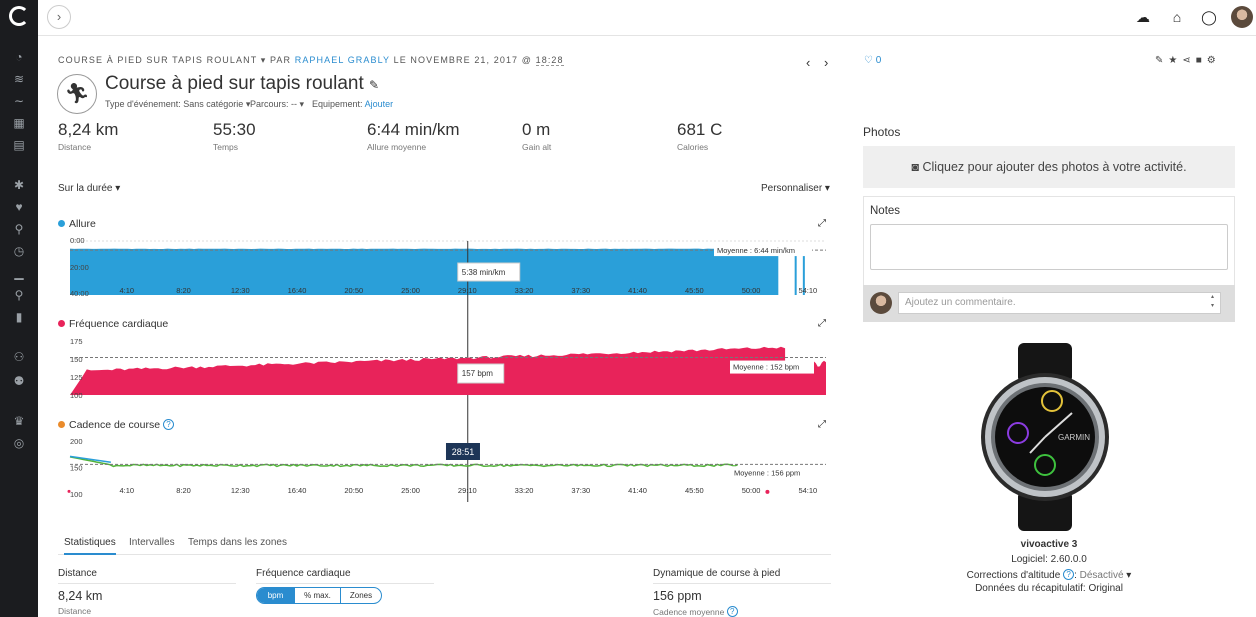 This screenshot has height=617, width=1256. I want to click on edit-title-icon: ✎, so click(374, 85).